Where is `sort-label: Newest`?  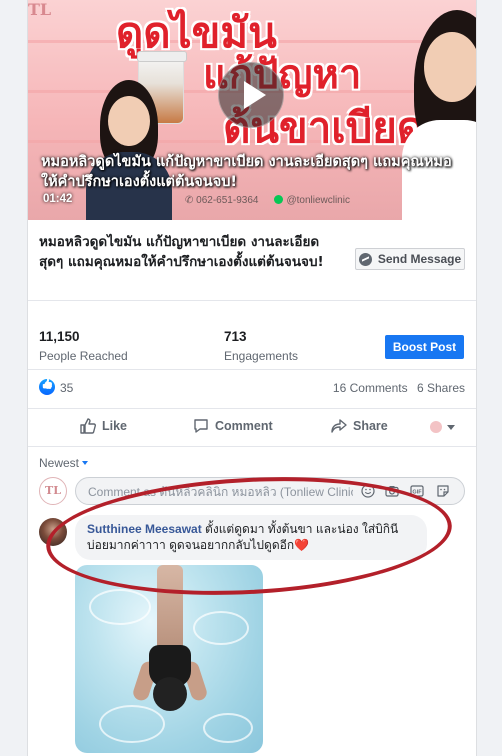 sort-label: Newest is located at coordinates (59, 463).